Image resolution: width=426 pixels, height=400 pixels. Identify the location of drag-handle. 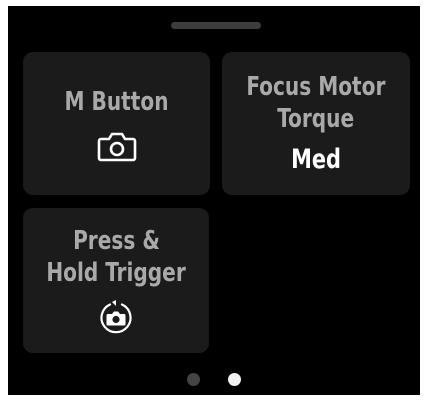
(216, 25).